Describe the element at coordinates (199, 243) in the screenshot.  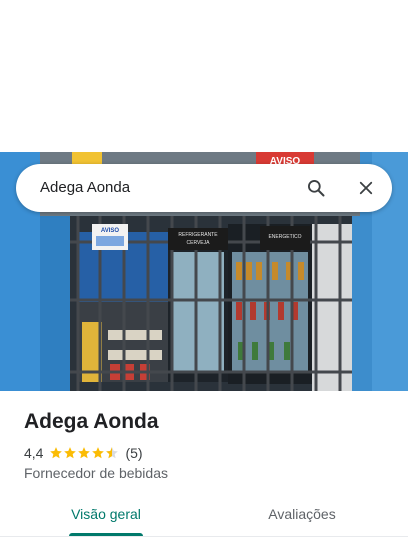
I see `sign-cerveja: CERVEJA` at that location.